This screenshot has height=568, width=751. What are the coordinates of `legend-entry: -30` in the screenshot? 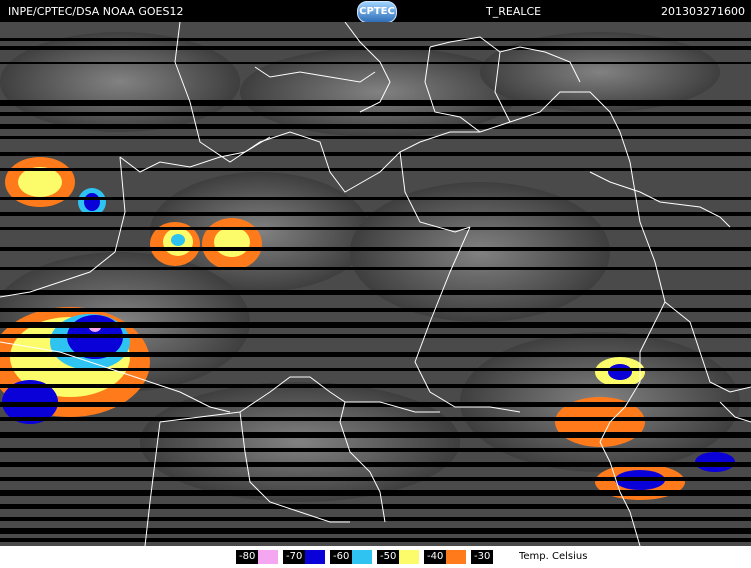 It's located at (482, 557).